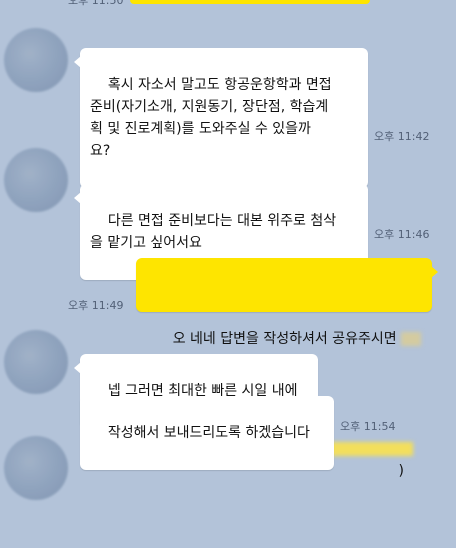  I want to click on received-message-4: 작성해서 보내드리도록 하겠습니다, so click(207, 433).